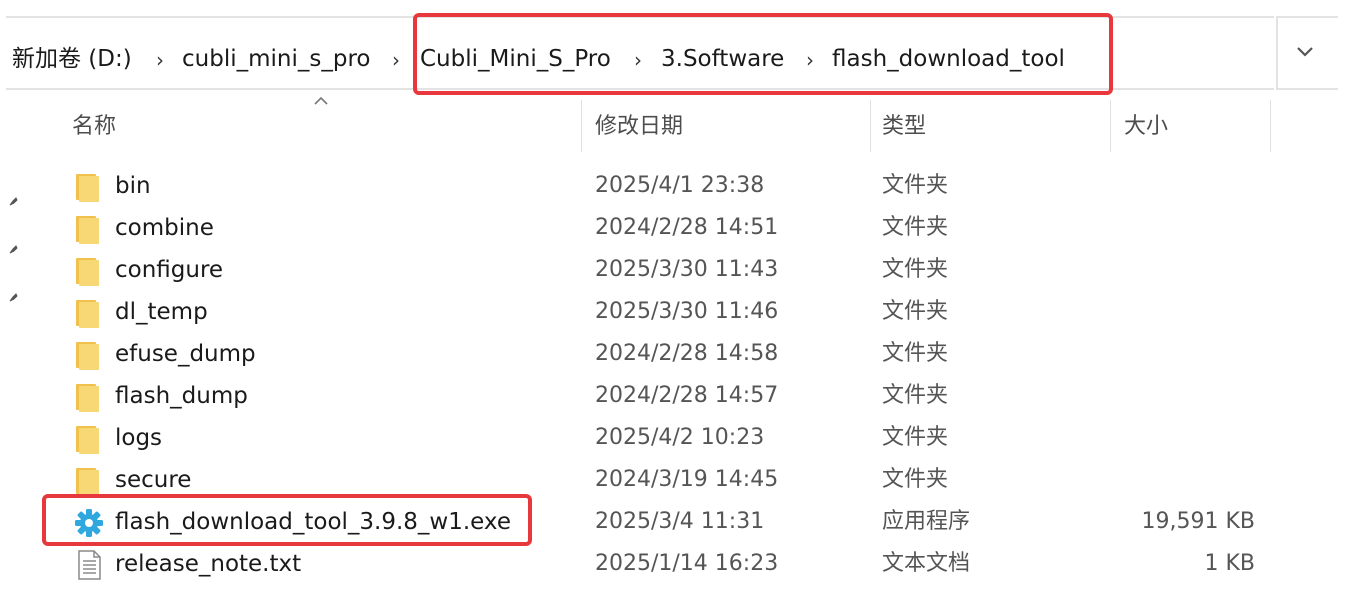 The image size is (1348, 611). Describe the element at coordinates (208, 564) in the screenshot. I see `file-name: release_note.txt` at that location.